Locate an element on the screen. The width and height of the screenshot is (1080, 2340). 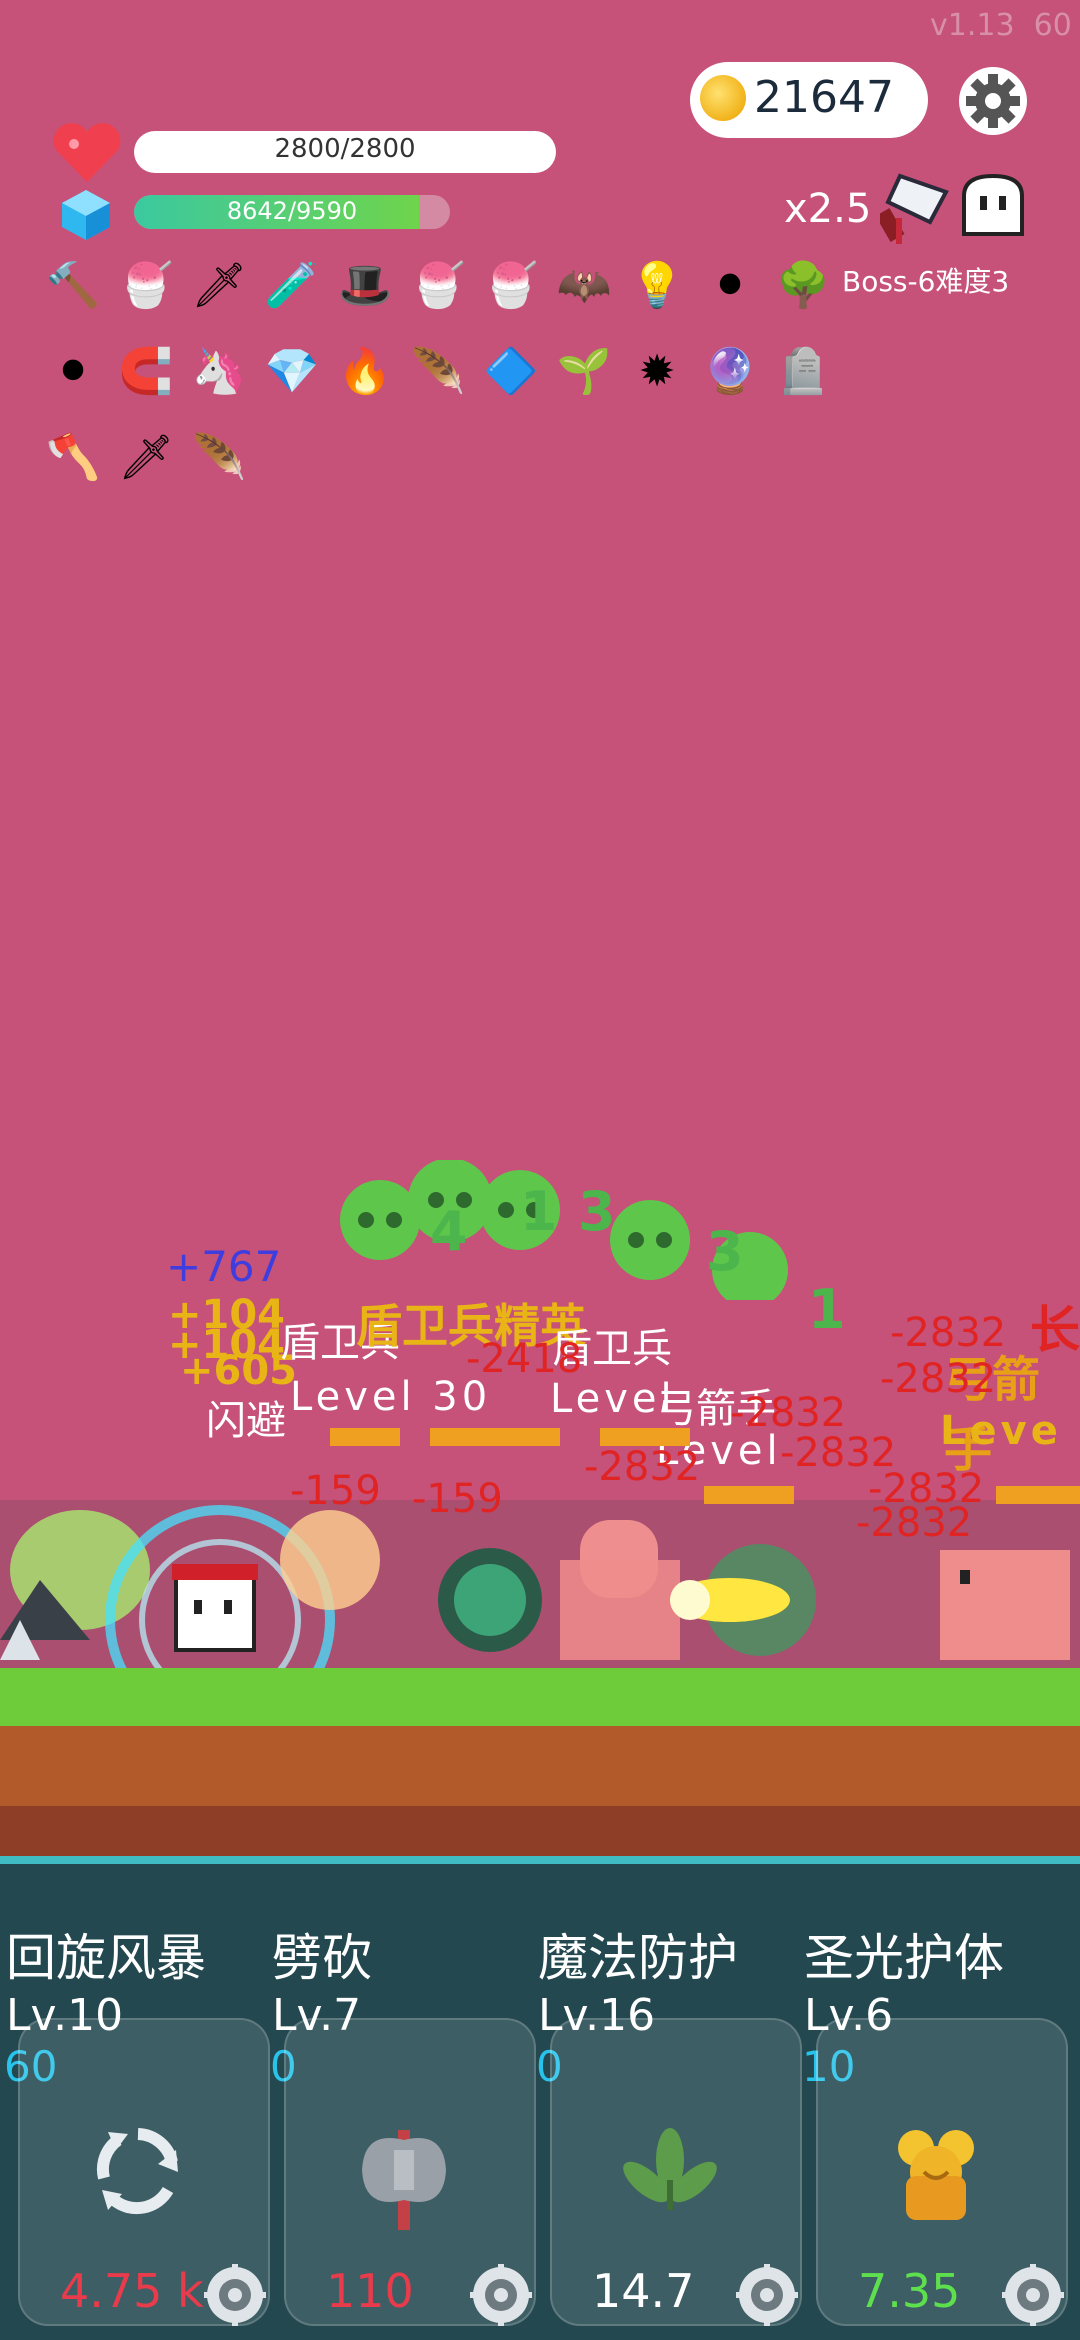
flame-icon: 🔥 is located at coordinates (365, 371).